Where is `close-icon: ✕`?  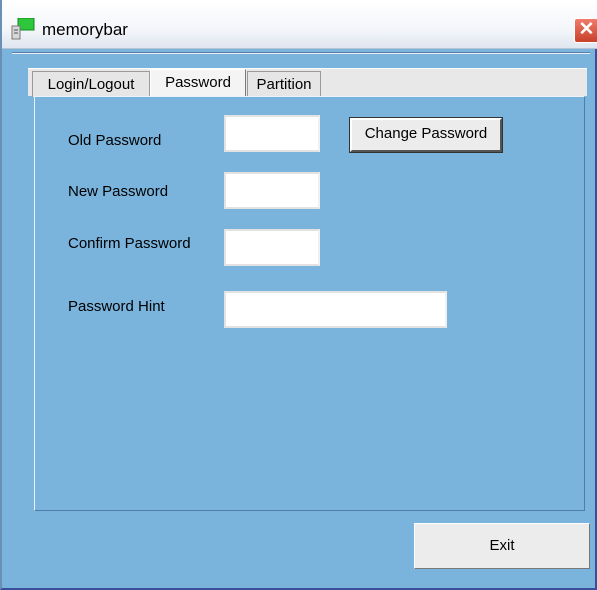
close-icon: ✕ is located at coordinates (586, 29).